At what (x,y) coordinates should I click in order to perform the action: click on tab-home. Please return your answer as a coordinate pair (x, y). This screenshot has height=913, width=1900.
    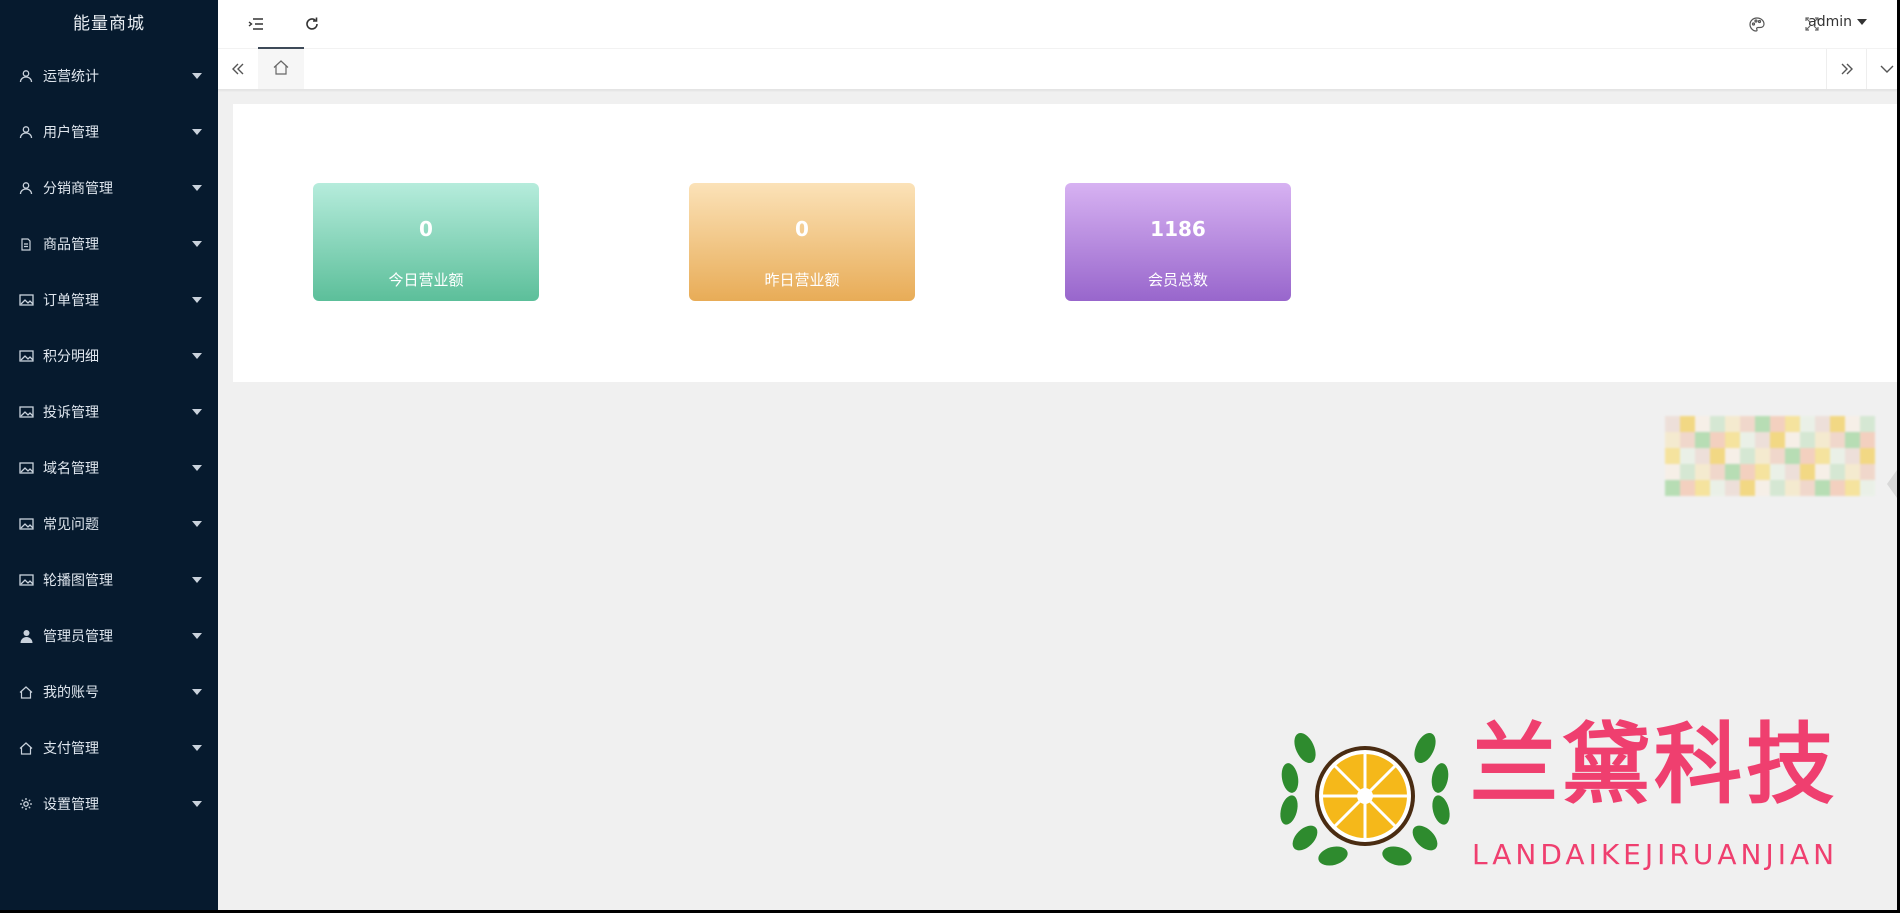
    Looking at the image, I should click on (281, 69).